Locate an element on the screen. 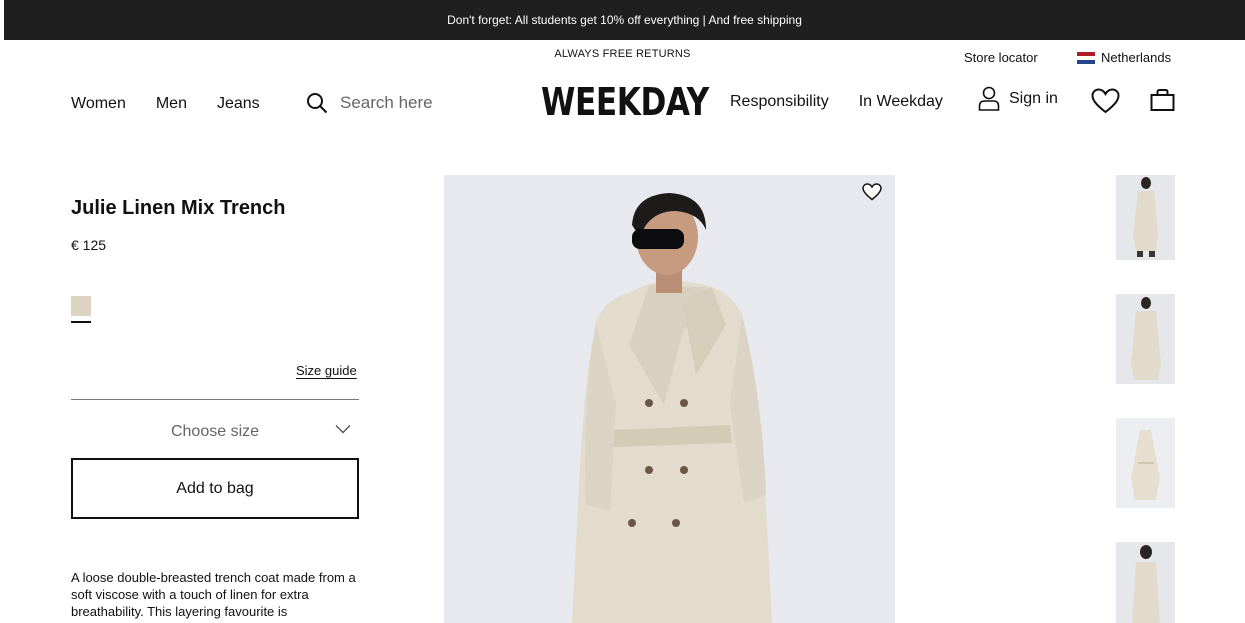 Image resolution: width=1245 pixels, height=623 pixels. sign-in-button: Sign in is located at coordinates (1018, 98).